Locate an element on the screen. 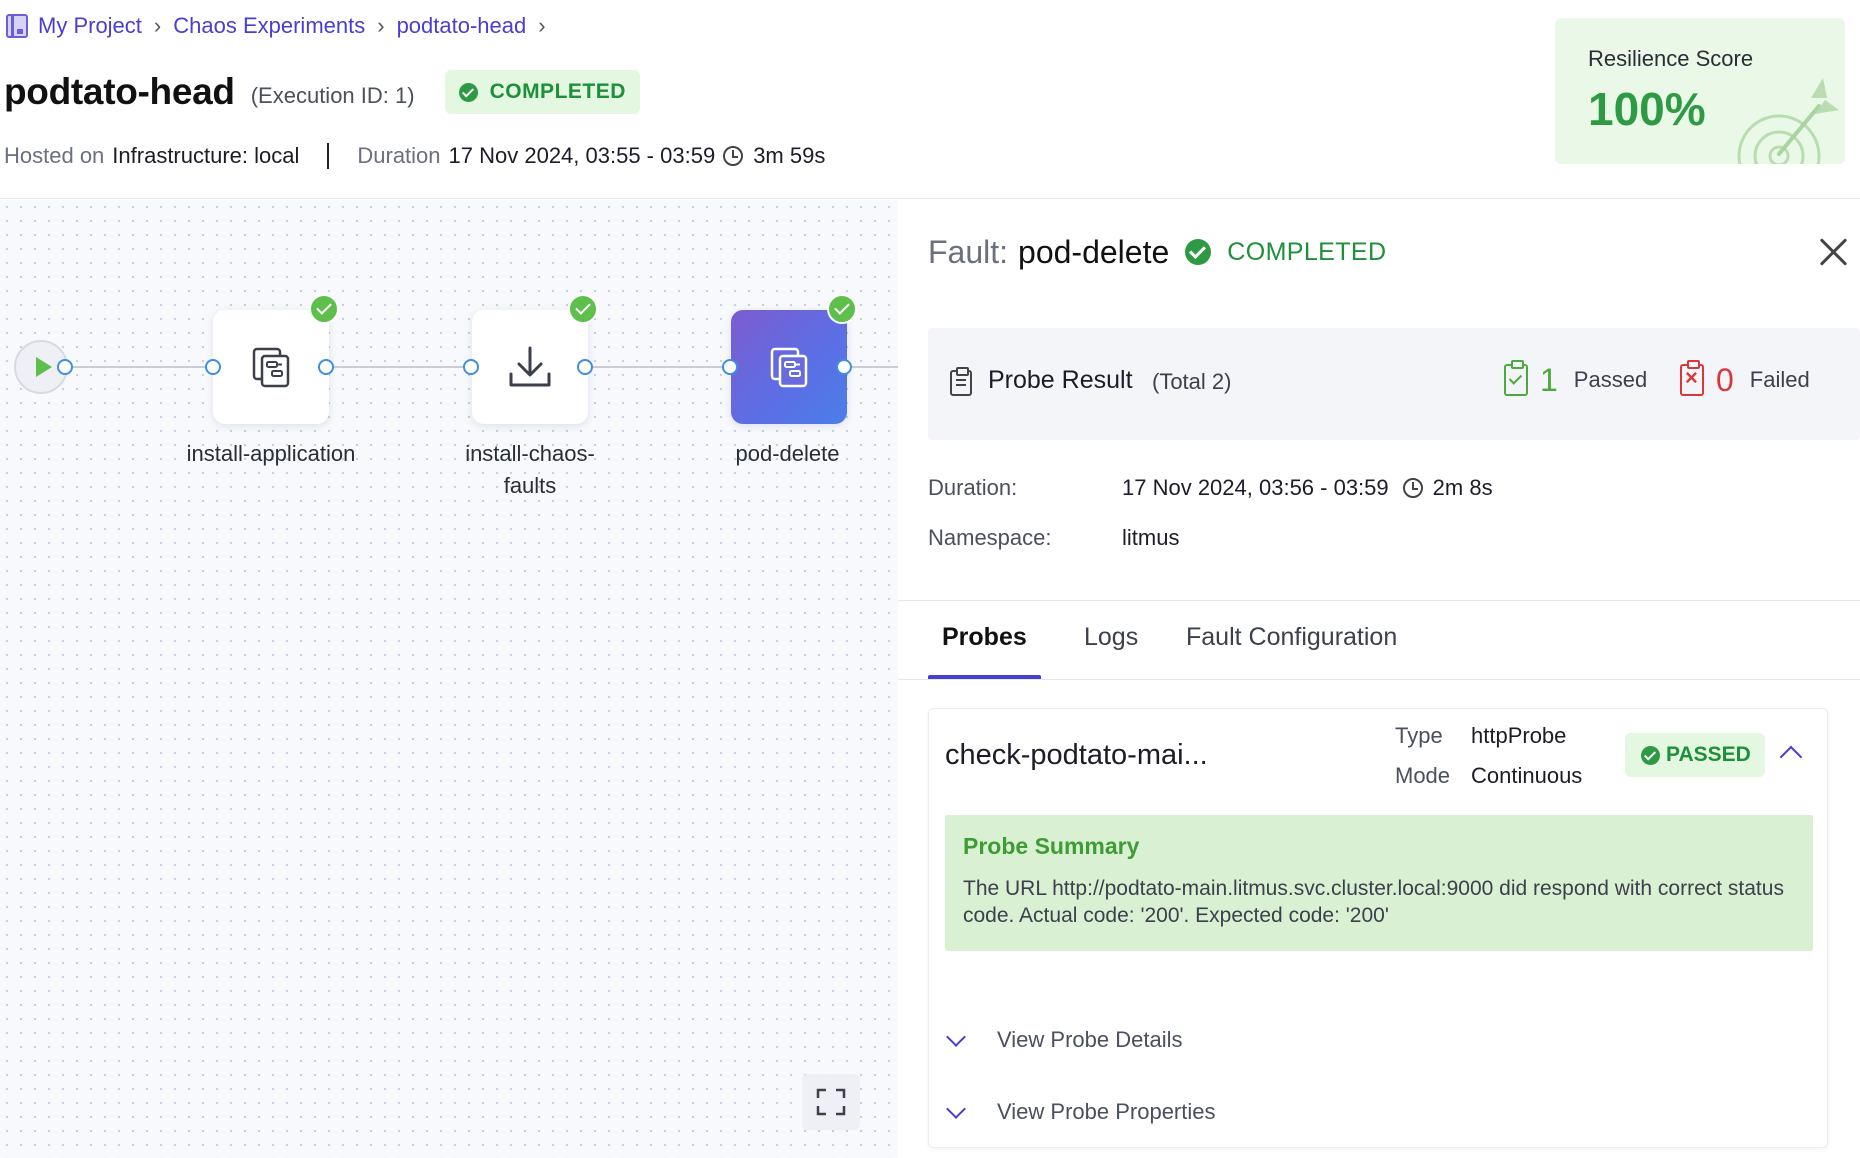 The image size is (1860, 1158). page-title: podtato-head is located at coordinates (119, 91).